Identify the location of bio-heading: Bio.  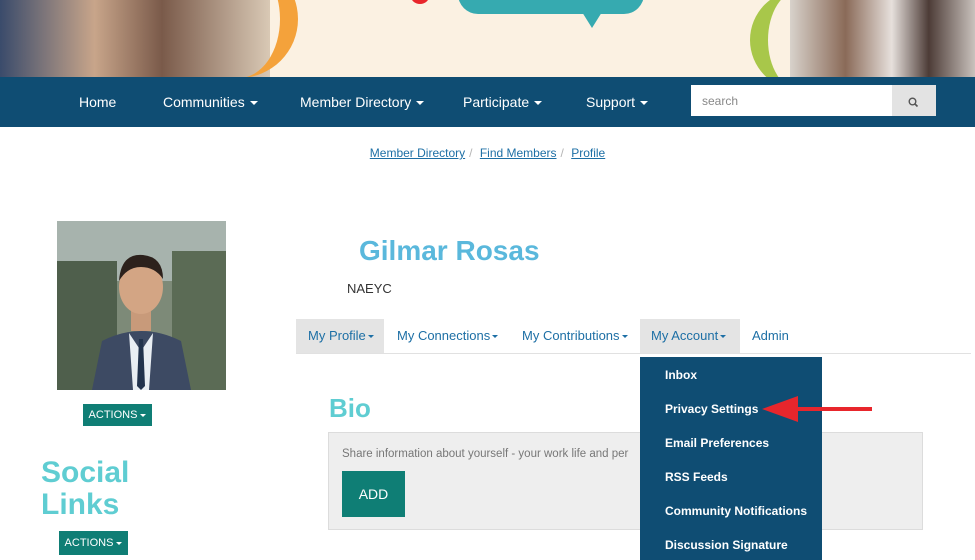
(350, 408).